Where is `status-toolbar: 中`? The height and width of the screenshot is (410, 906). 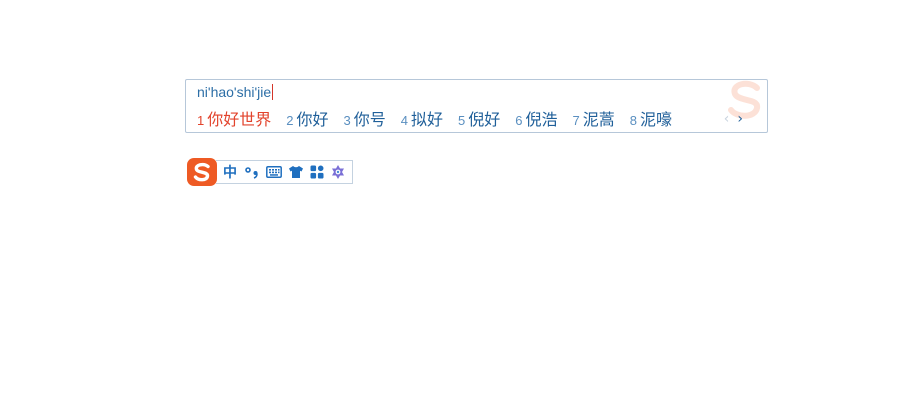 status-toolbar: 中 is located at coordinates (284, 172).